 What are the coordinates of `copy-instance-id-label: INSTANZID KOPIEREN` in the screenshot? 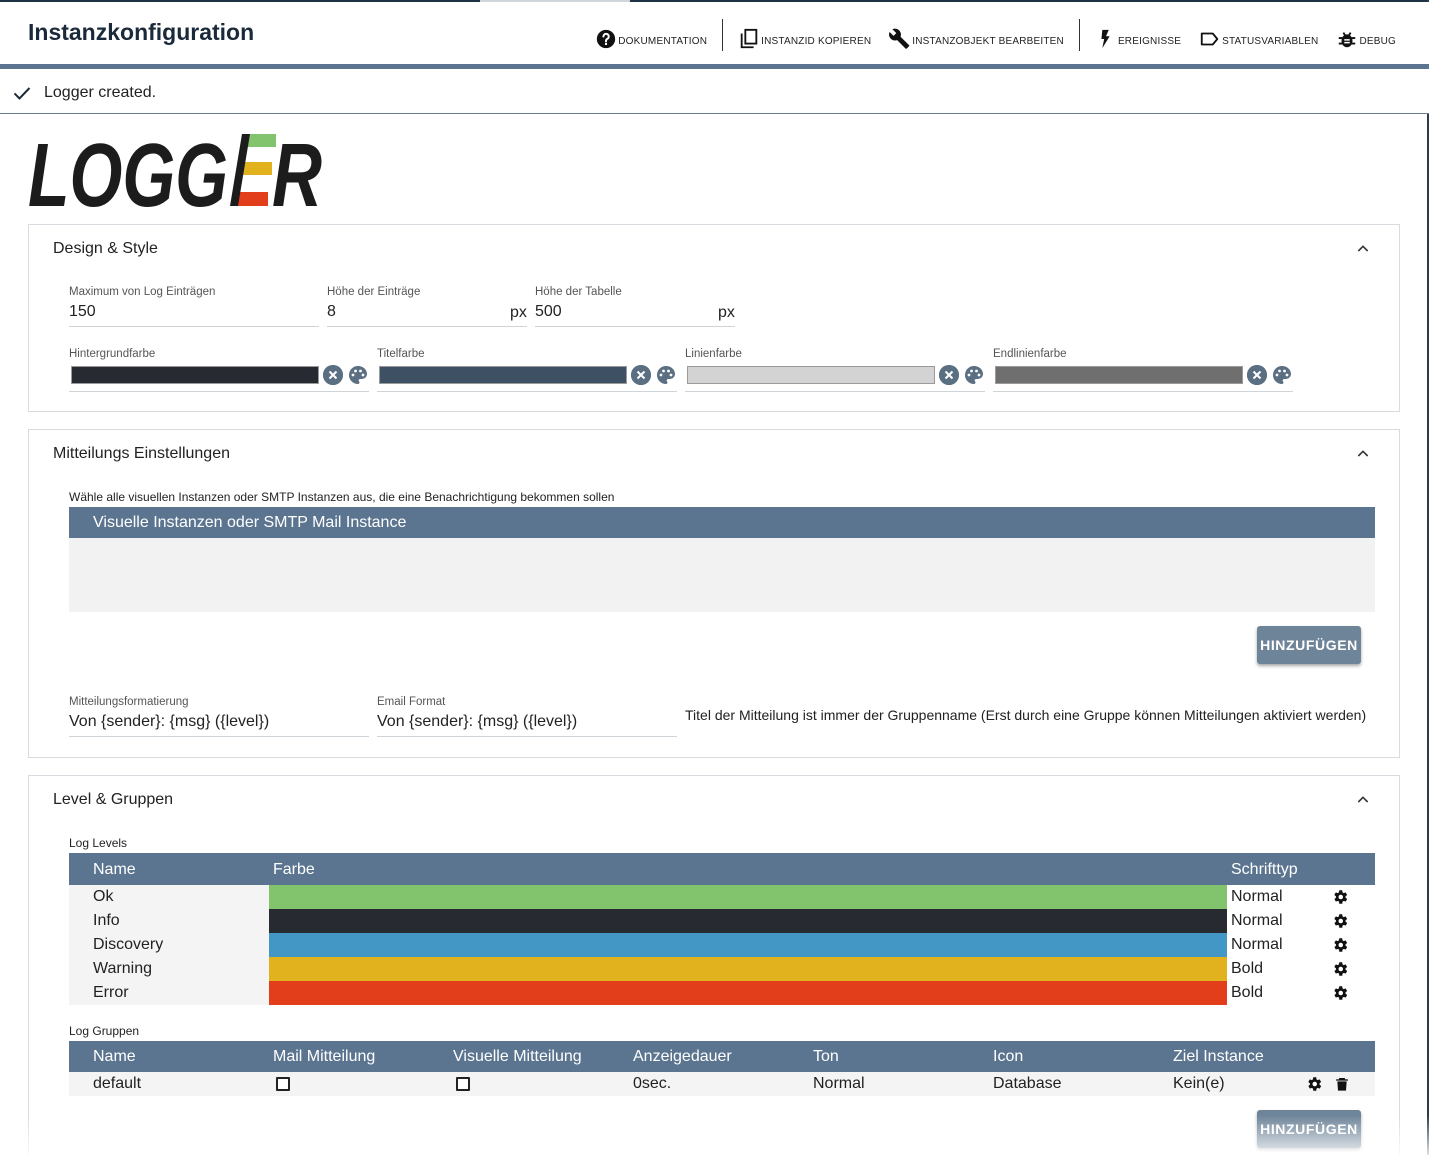 It's located at (816, 41).